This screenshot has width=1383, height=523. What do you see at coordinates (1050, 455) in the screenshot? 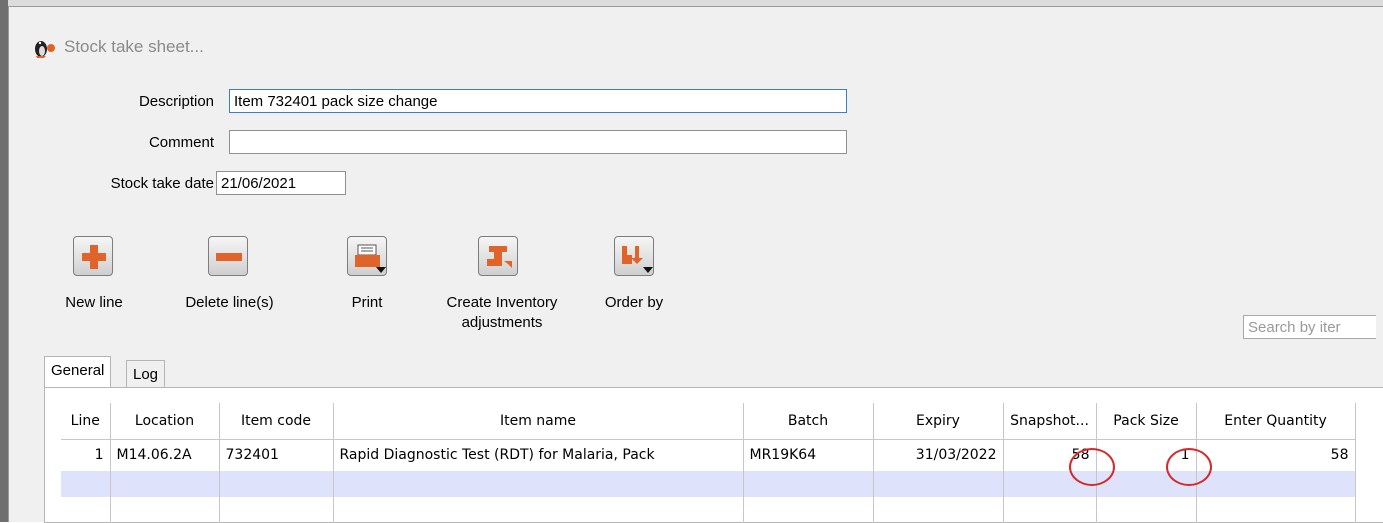
I see `cell-snapshot: 58` at bounding box center [1050, 455].